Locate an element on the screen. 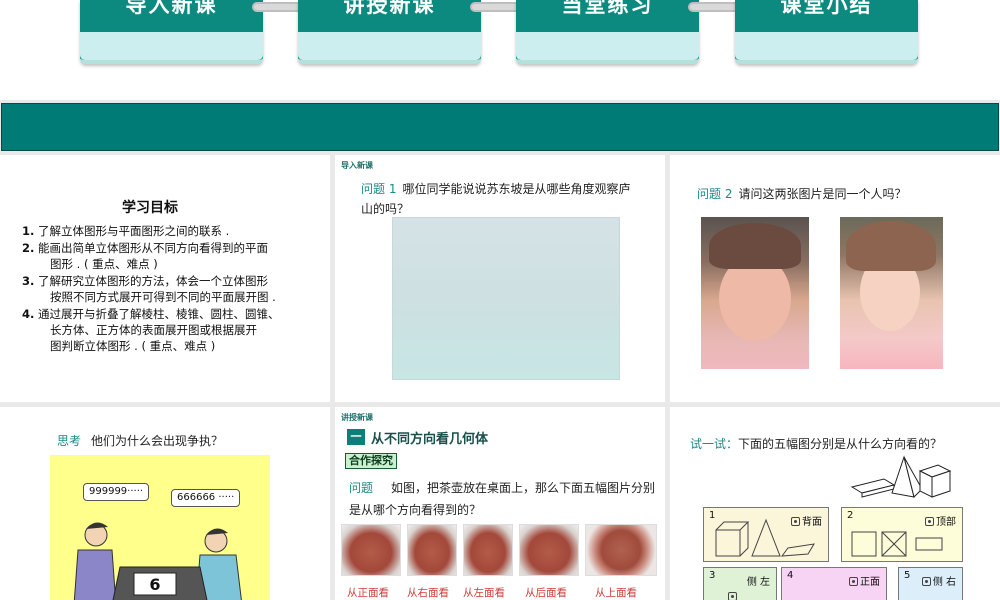 The height and width of the screenshot is (600, 1000). view-box-3: 3 侧 左 is located at coordinates (740, 583).